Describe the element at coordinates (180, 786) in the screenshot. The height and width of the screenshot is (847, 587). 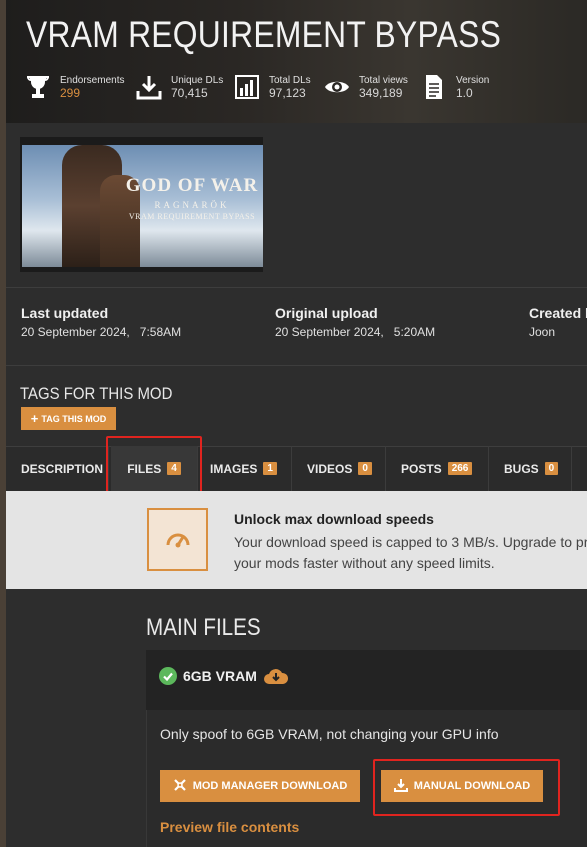
I see `mod-manager-icon` at that location.